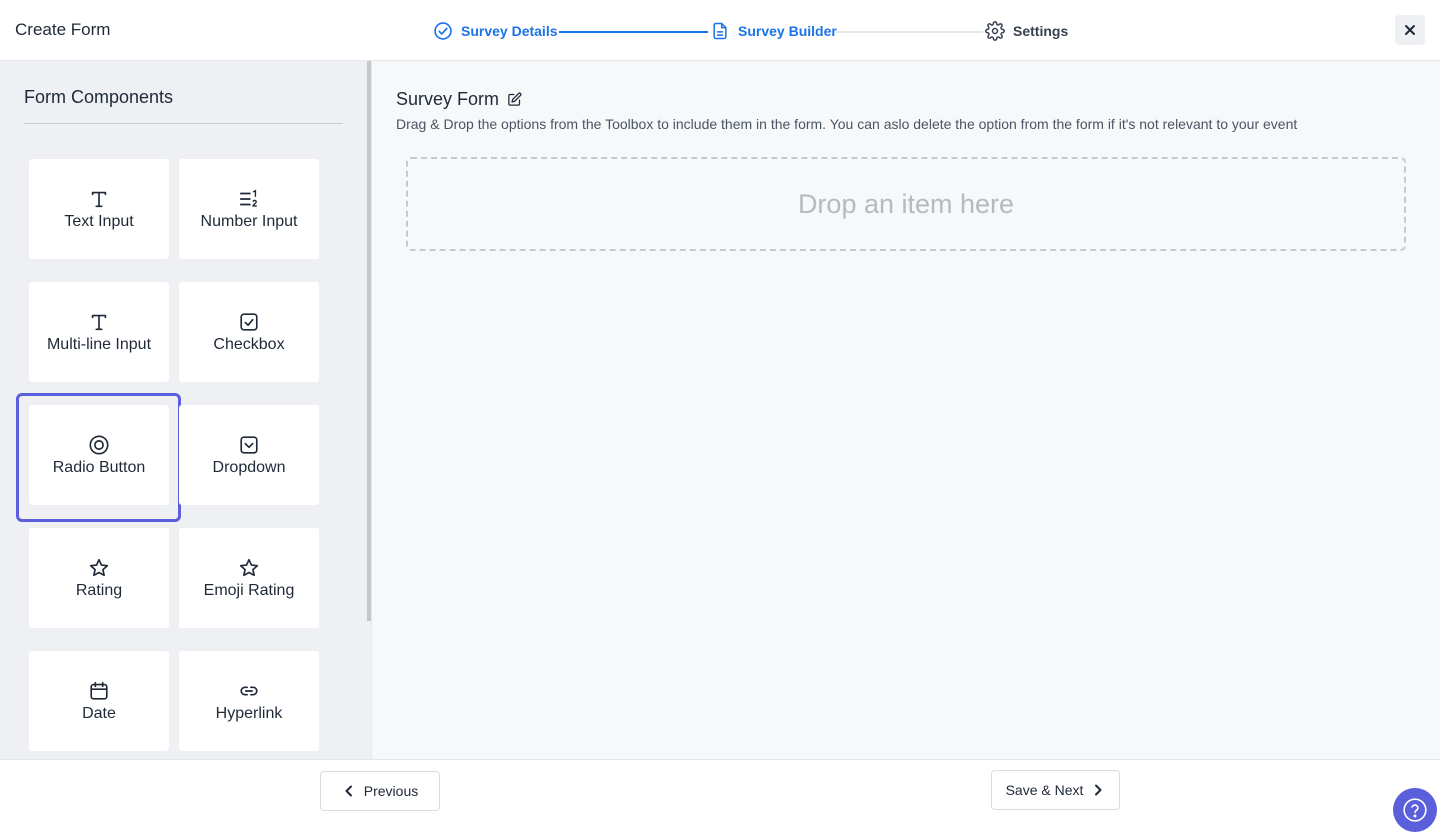  Describe the element at coordinates (514, 99) in the screenshot. I see `edit-icon` at that location.